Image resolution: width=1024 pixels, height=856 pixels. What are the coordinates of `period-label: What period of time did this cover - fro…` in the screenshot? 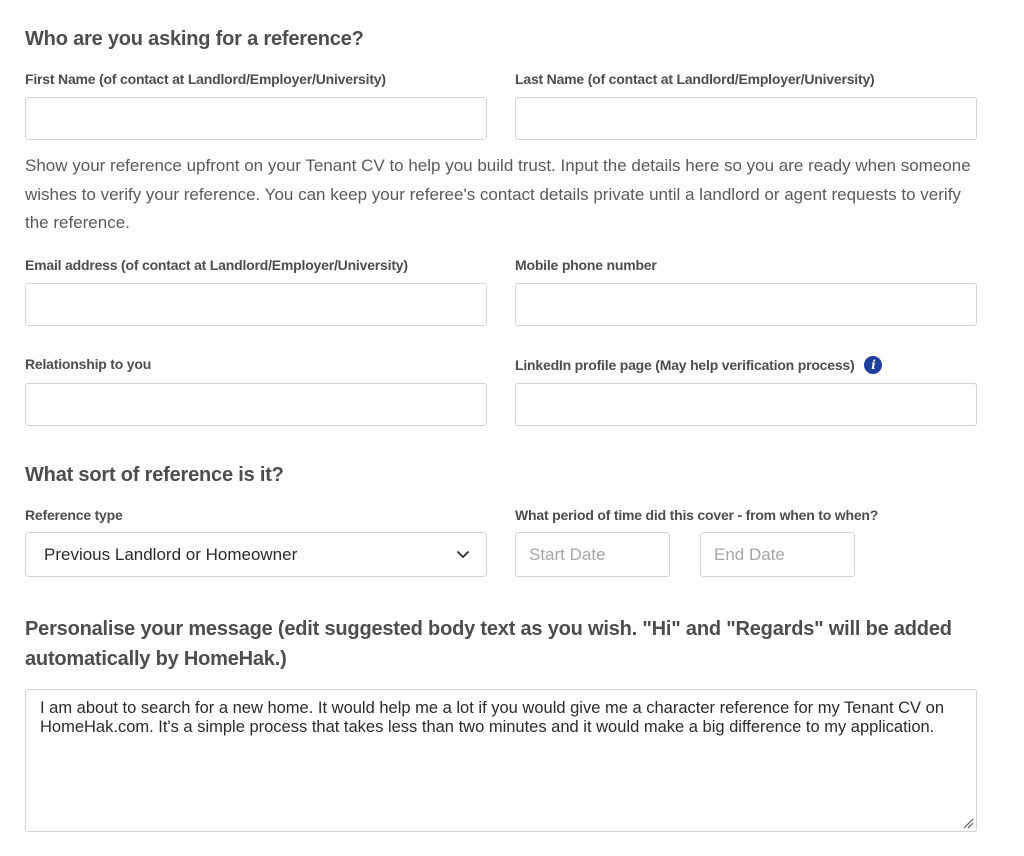 It's located at (697, 515).